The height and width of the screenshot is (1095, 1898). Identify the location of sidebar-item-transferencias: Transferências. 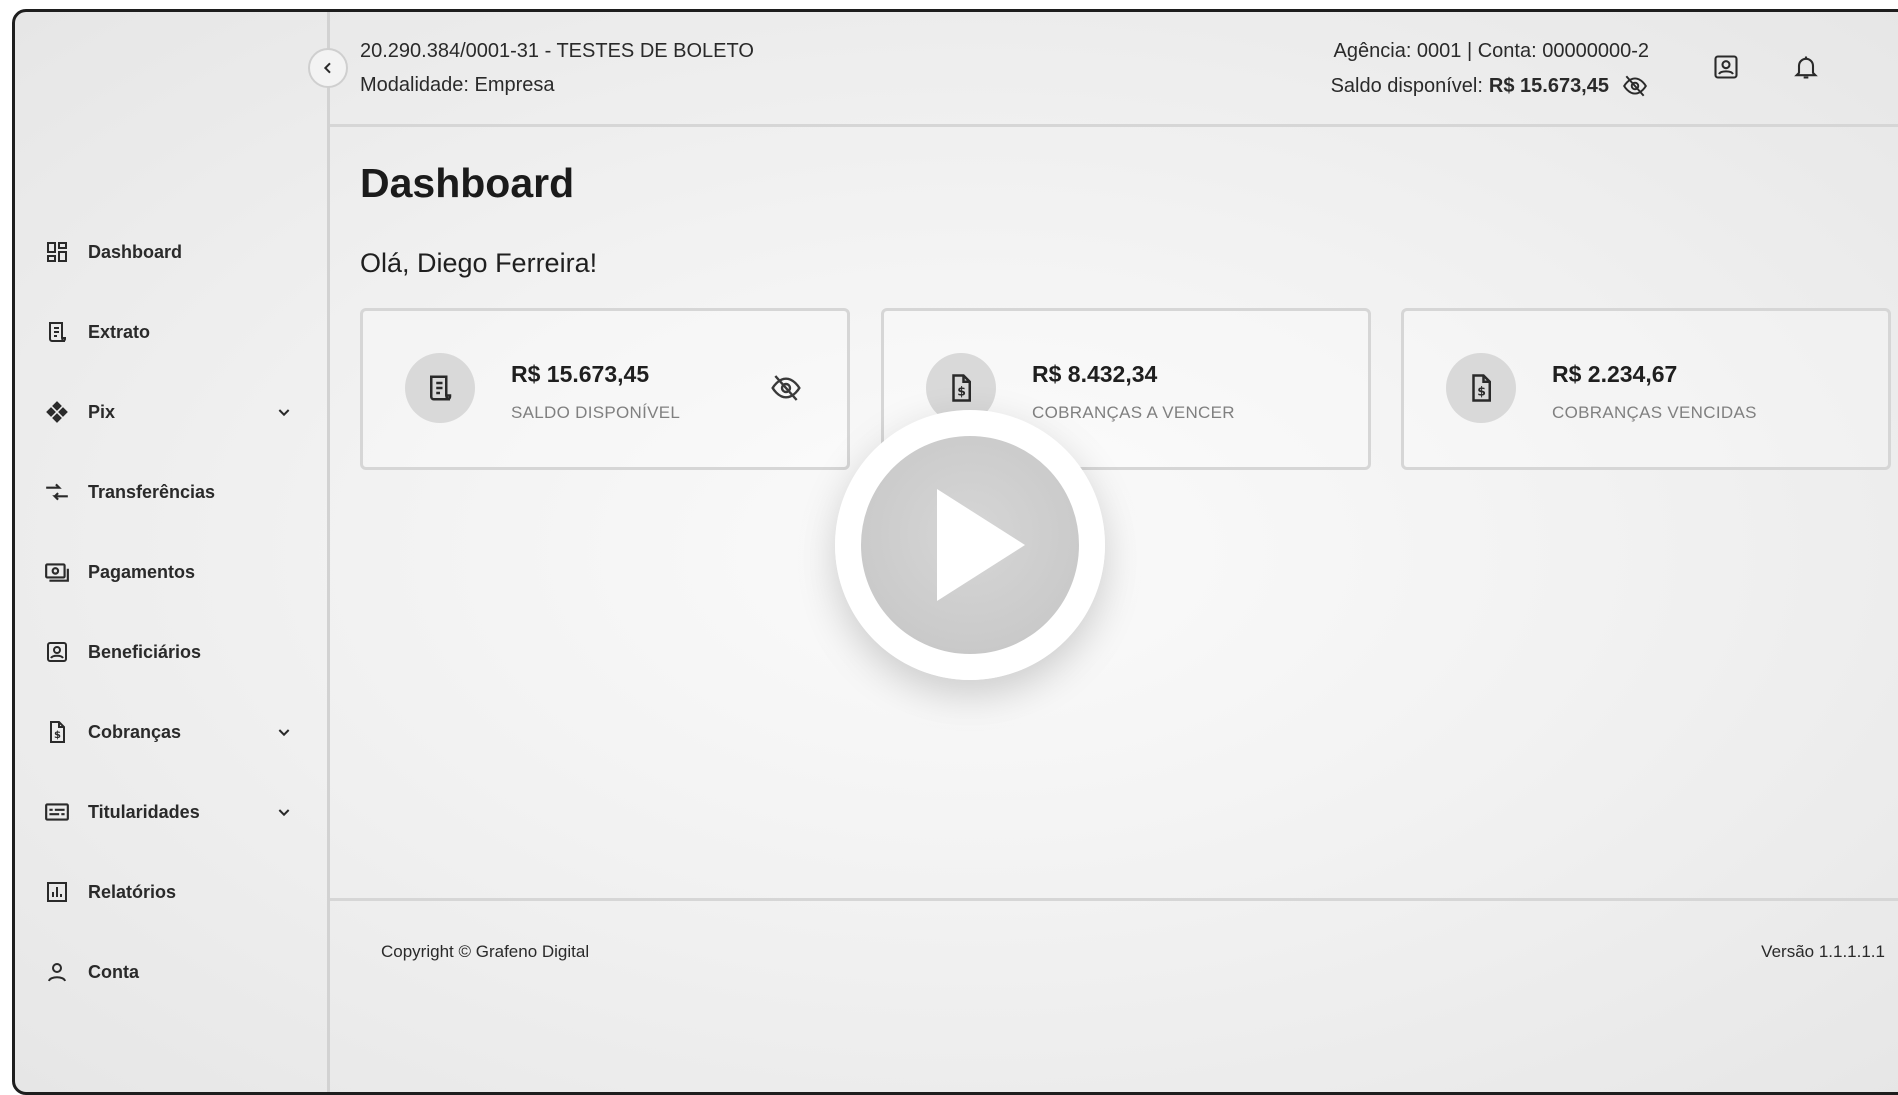
(171, 492).